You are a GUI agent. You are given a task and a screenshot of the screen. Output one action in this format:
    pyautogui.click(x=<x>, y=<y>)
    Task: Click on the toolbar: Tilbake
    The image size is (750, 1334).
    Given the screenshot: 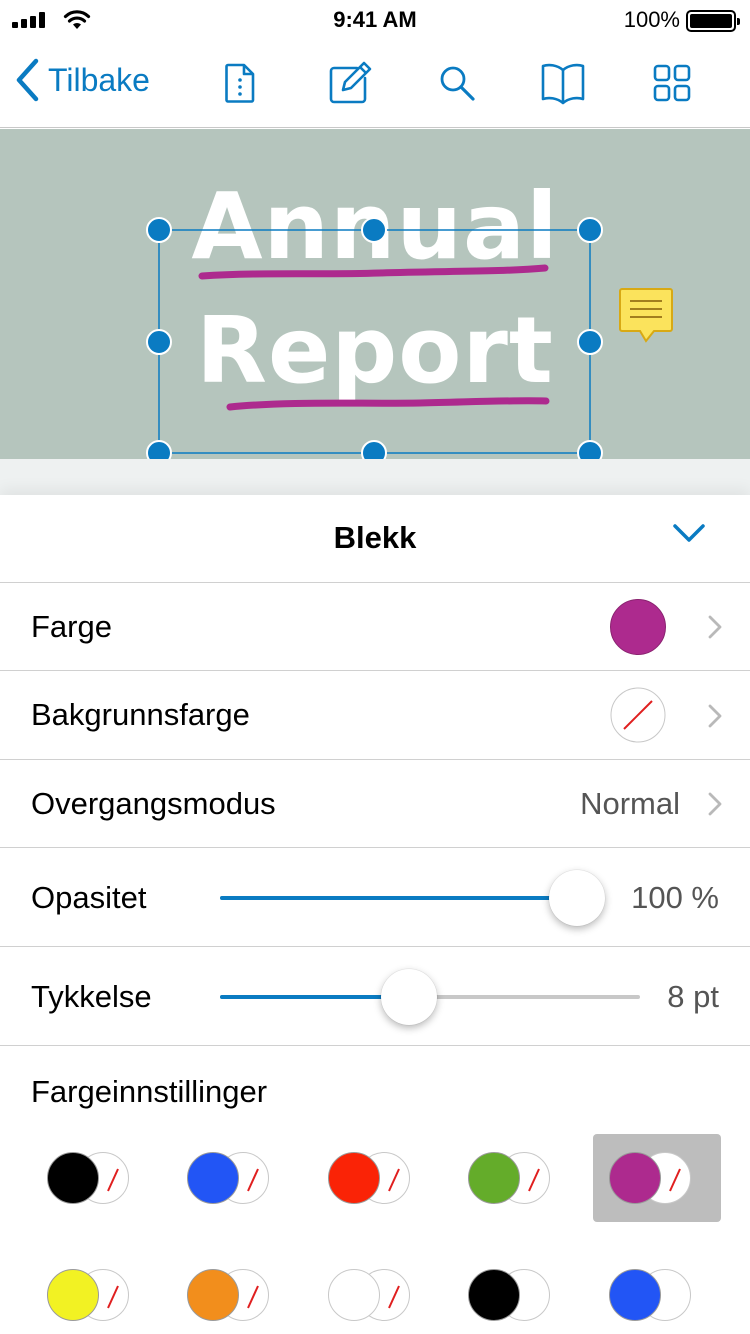 What is the action you would take?
    pyautogui.click(x=375, y=84)
    